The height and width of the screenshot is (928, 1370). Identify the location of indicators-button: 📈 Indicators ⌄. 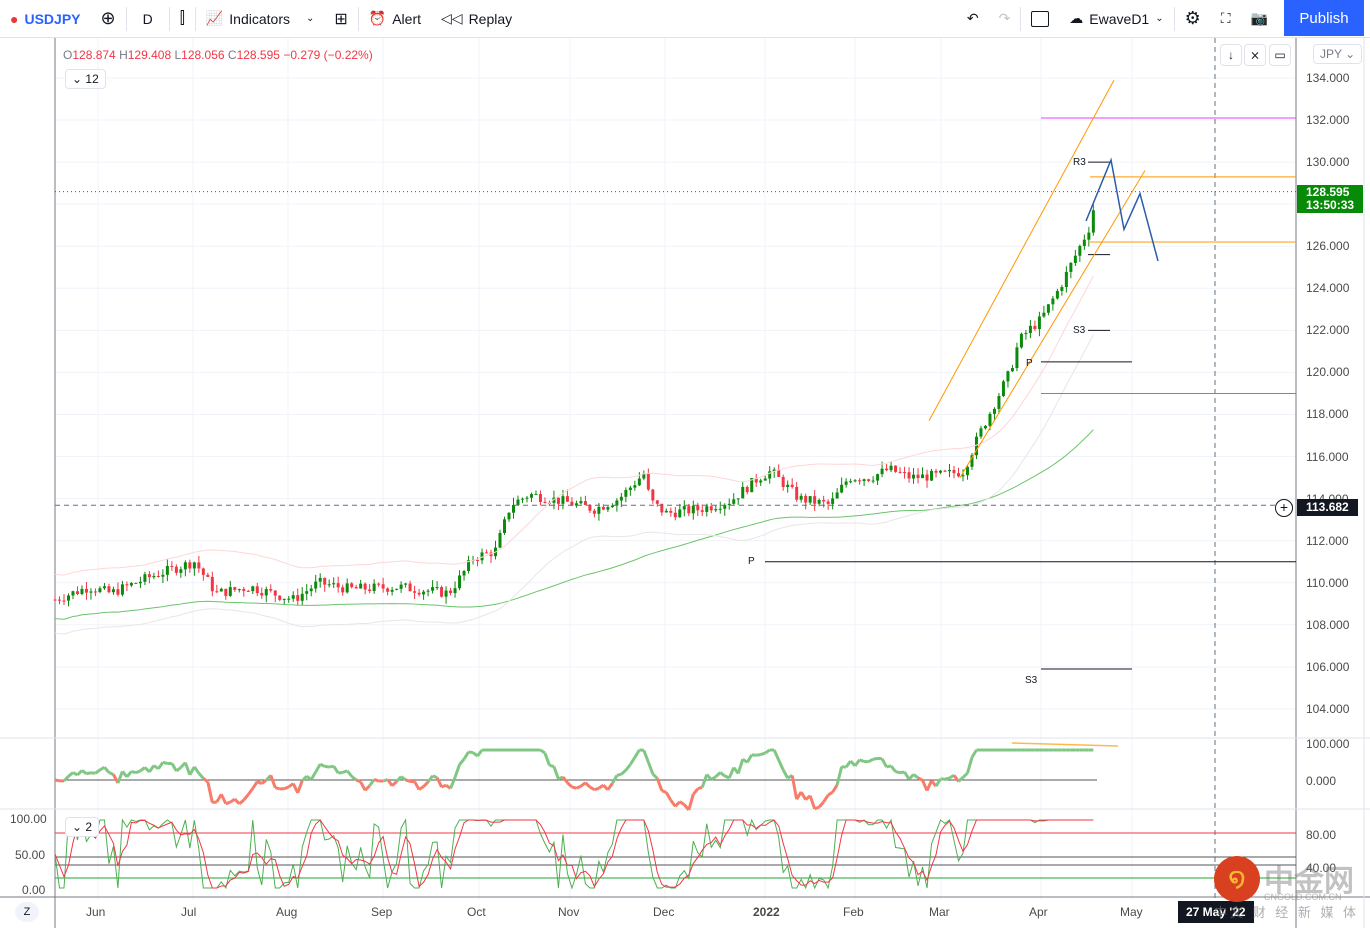
(260, 19).